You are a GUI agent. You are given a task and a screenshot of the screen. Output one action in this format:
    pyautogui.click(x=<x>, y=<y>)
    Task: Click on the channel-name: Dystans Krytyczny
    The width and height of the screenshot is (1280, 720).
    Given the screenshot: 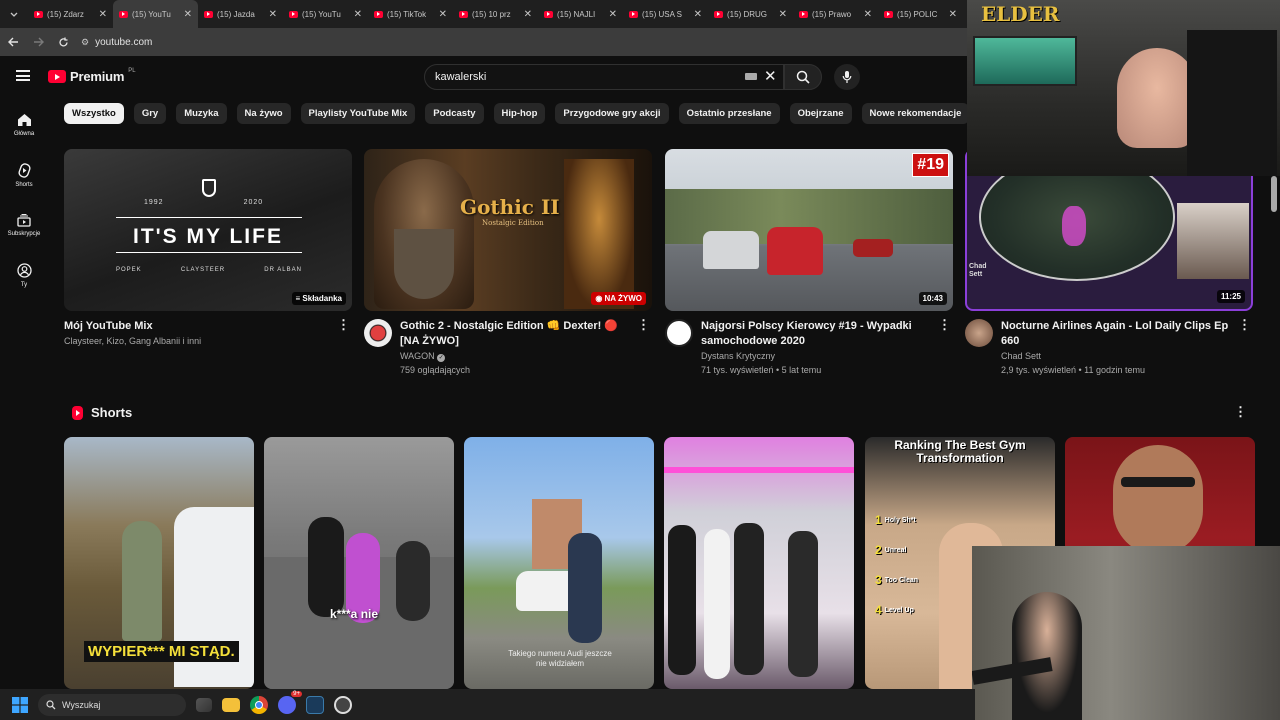 What is the action you would take?
    pyautogui.click(x=817, y=356)
    